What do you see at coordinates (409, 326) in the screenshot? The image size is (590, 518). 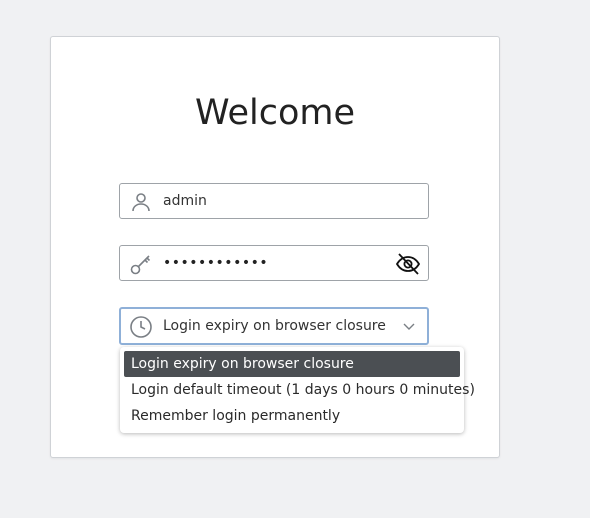 I see `chevron-down-icon` at bounding box center [409, 326].